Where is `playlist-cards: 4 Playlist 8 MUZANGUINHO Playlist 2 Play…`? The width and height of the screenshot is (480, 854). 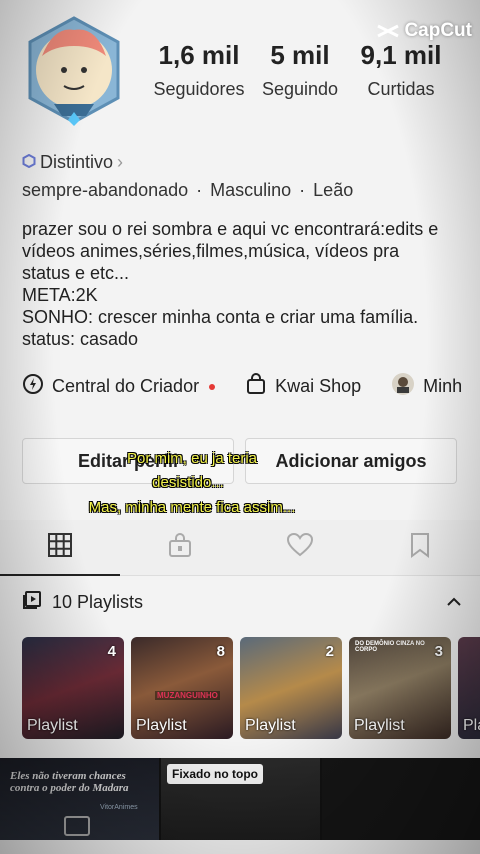
playlist-cards: 4 Playlist 8 MUZANGUINHO Playlist 2 Play… is located at coordinates (251, 688).